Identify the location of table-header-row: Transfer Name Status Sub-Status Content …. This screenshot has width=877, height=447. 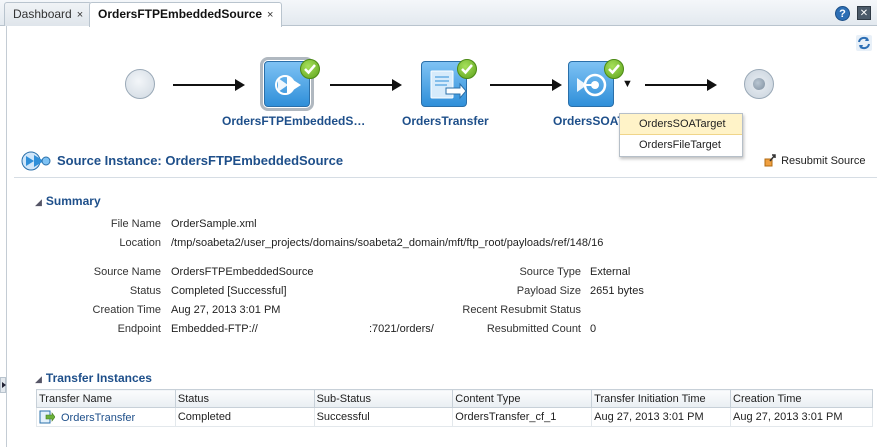
(454, 398).